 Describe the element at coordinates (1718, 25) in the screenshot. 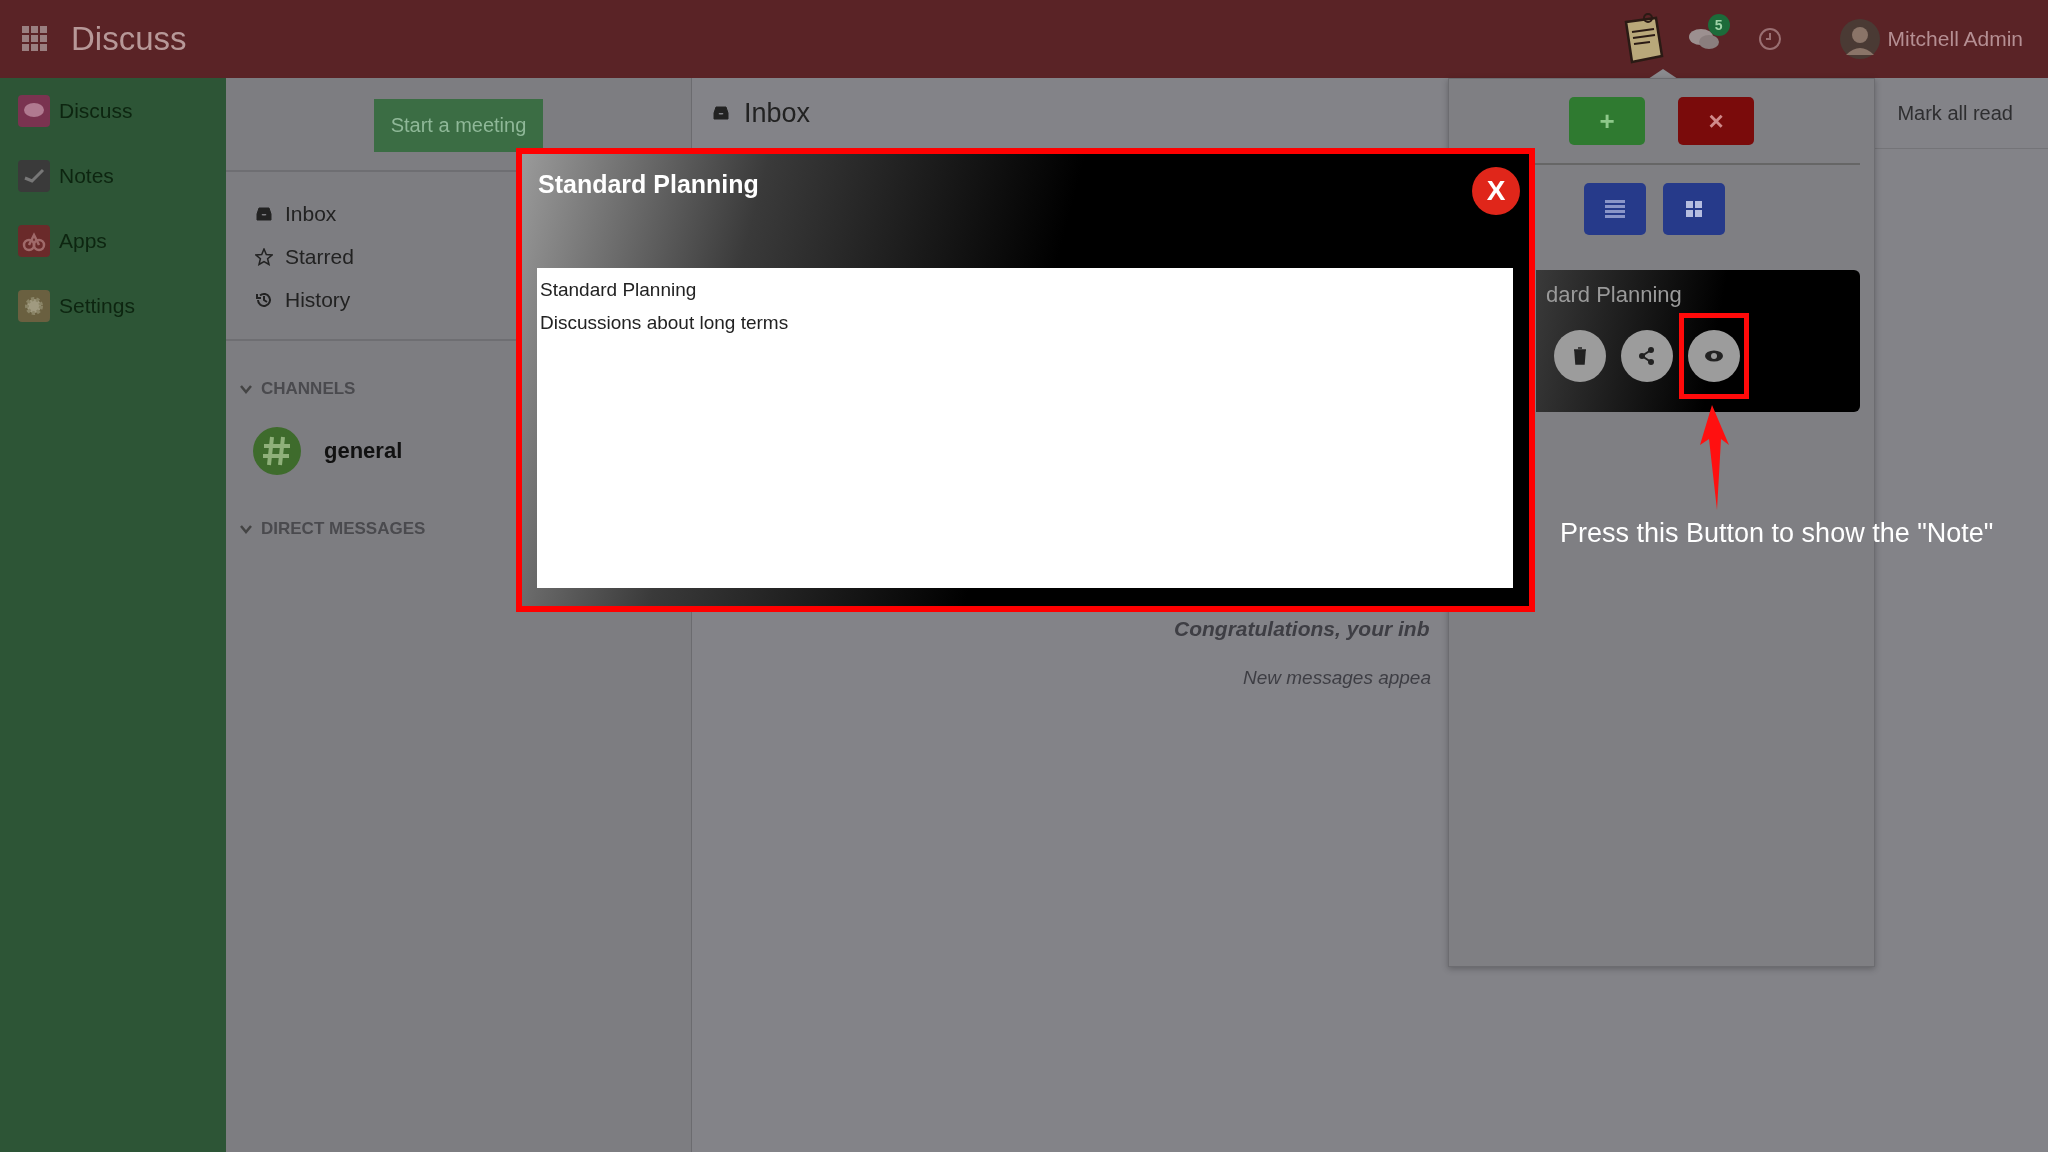

I see `message-count-badge: 5` at that location.